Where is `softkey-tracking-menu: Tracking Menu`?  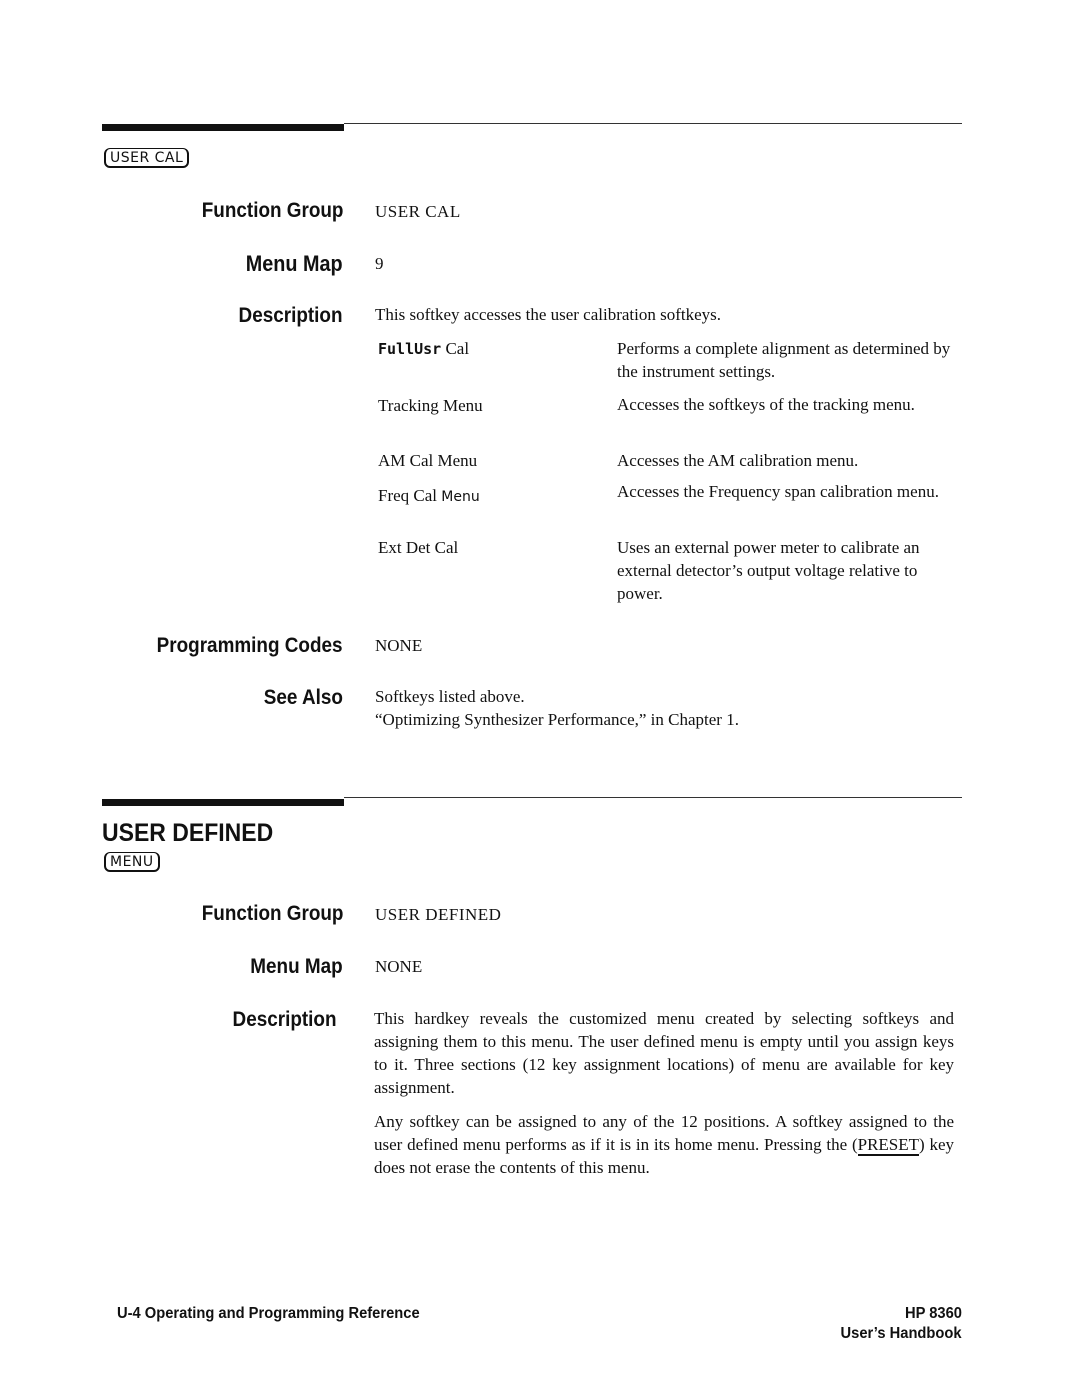
softkey-tracking-menu: Tracking Menu is located at coordinates (430, 405).